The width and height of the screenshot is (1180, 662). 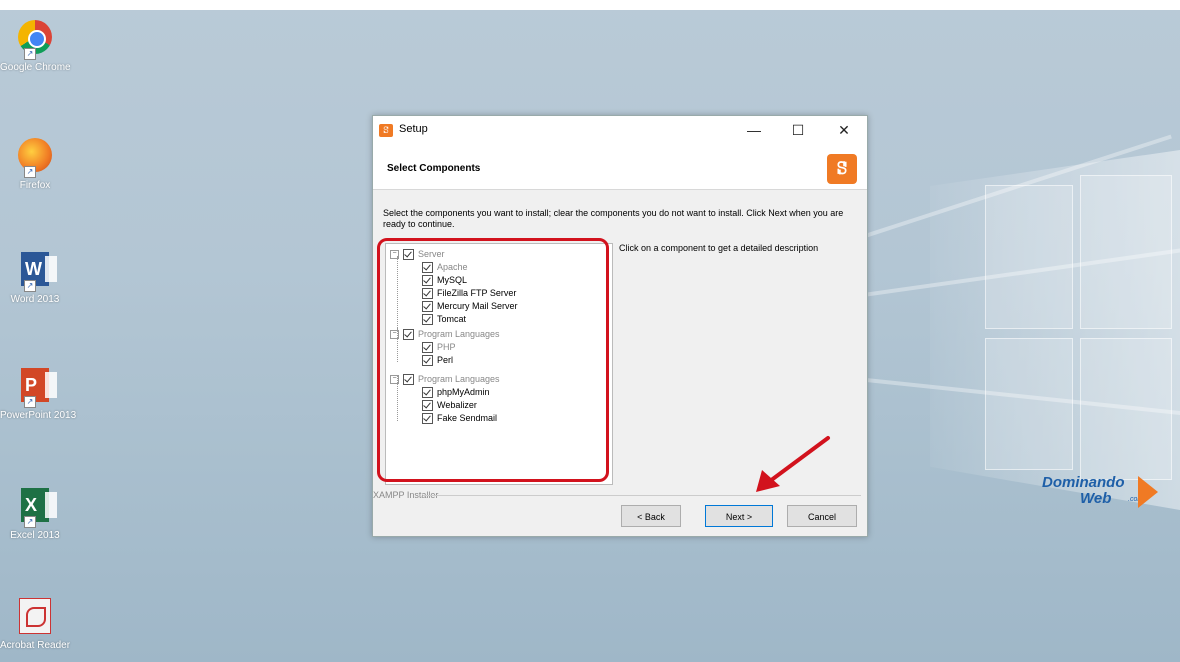 I want to click on red-highlight-box, so click(x=493, y=360).